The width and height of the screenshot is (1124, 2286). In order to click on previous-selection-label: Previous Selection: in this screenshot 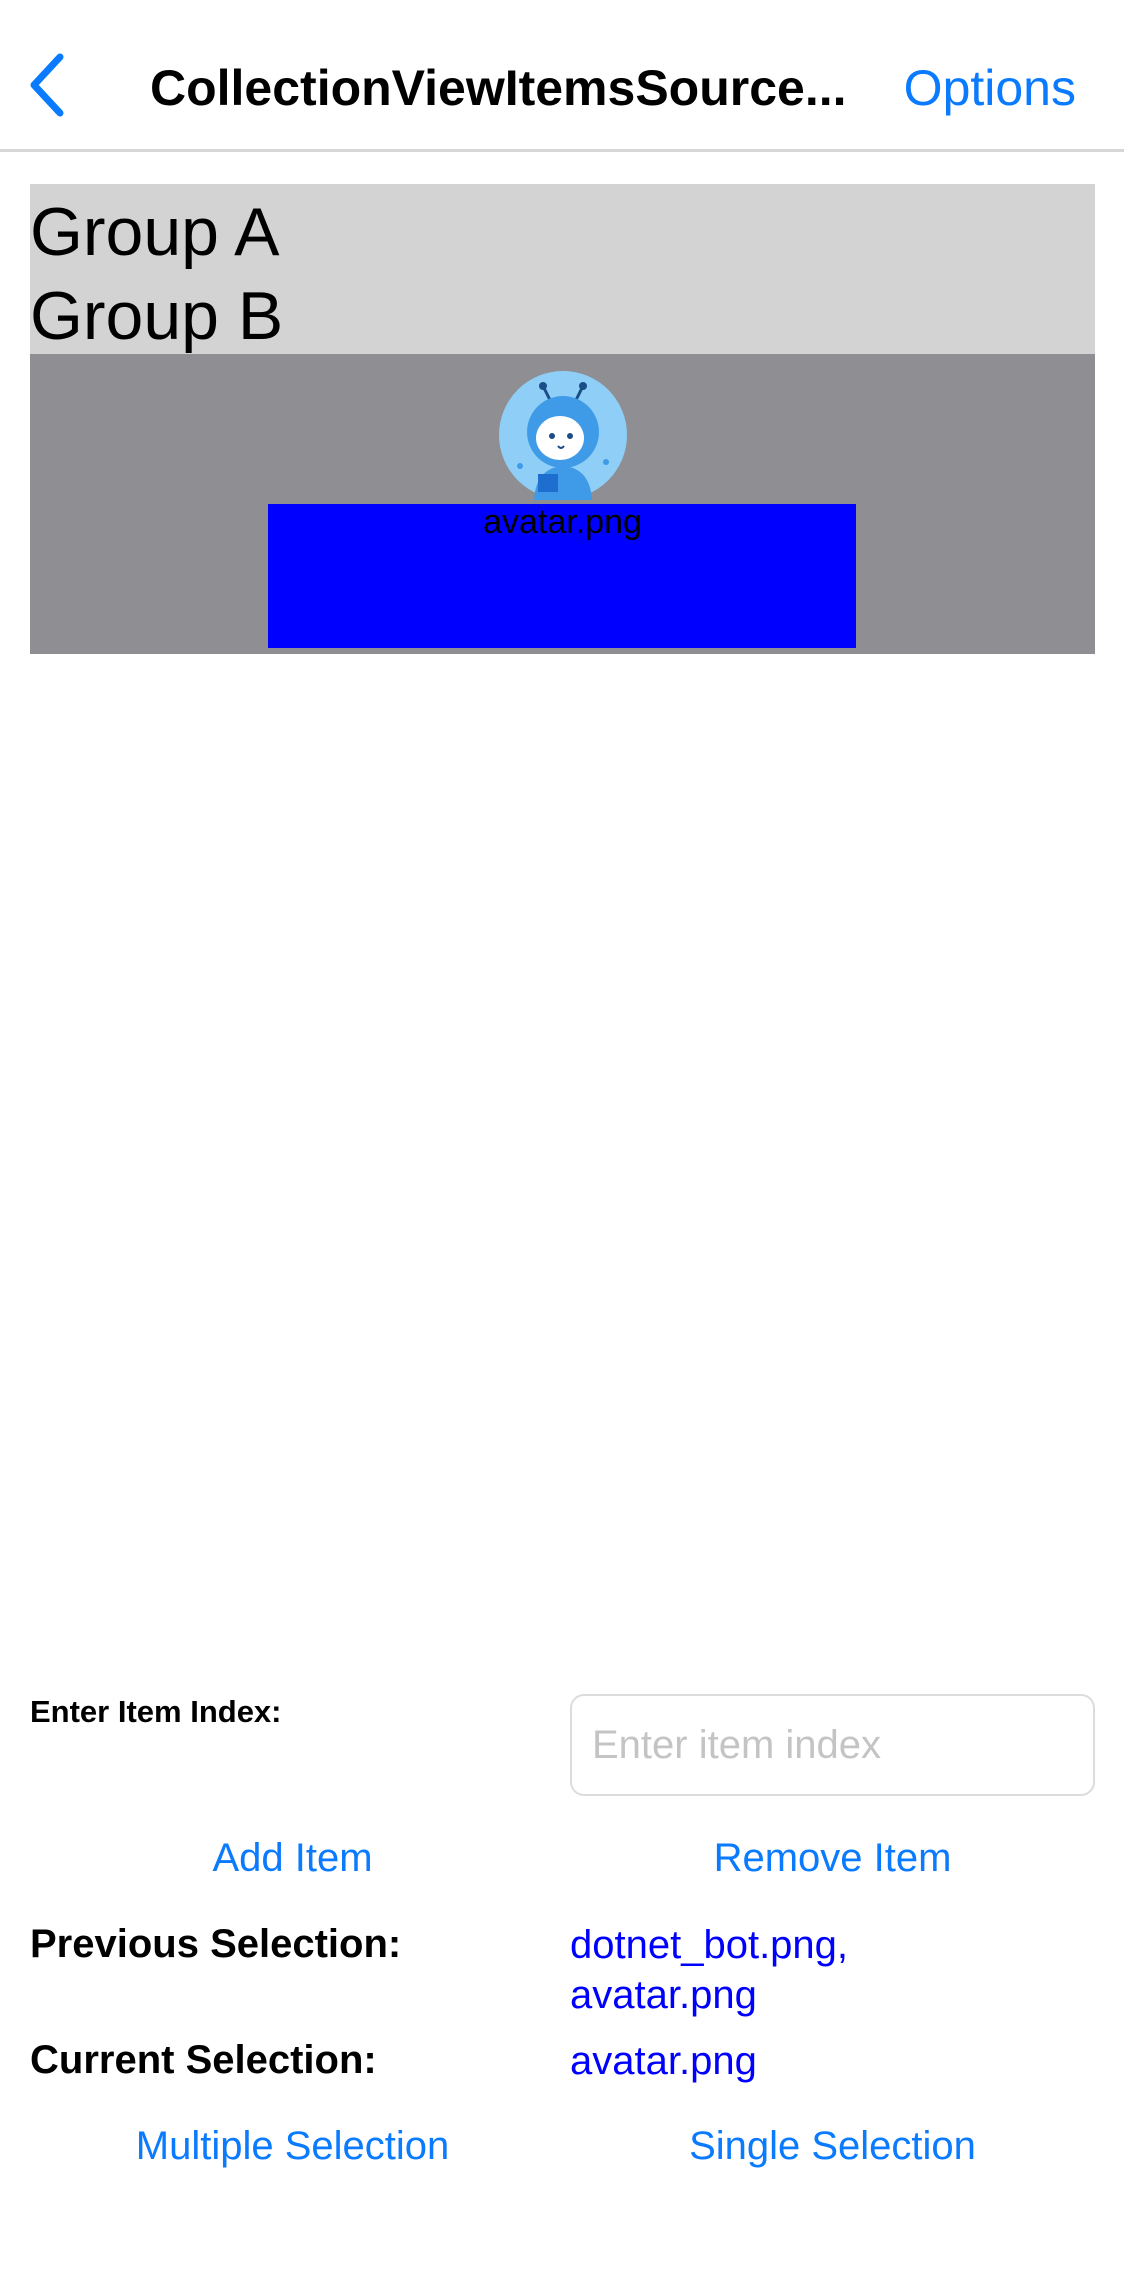, I will do `click(216, 1944)`.